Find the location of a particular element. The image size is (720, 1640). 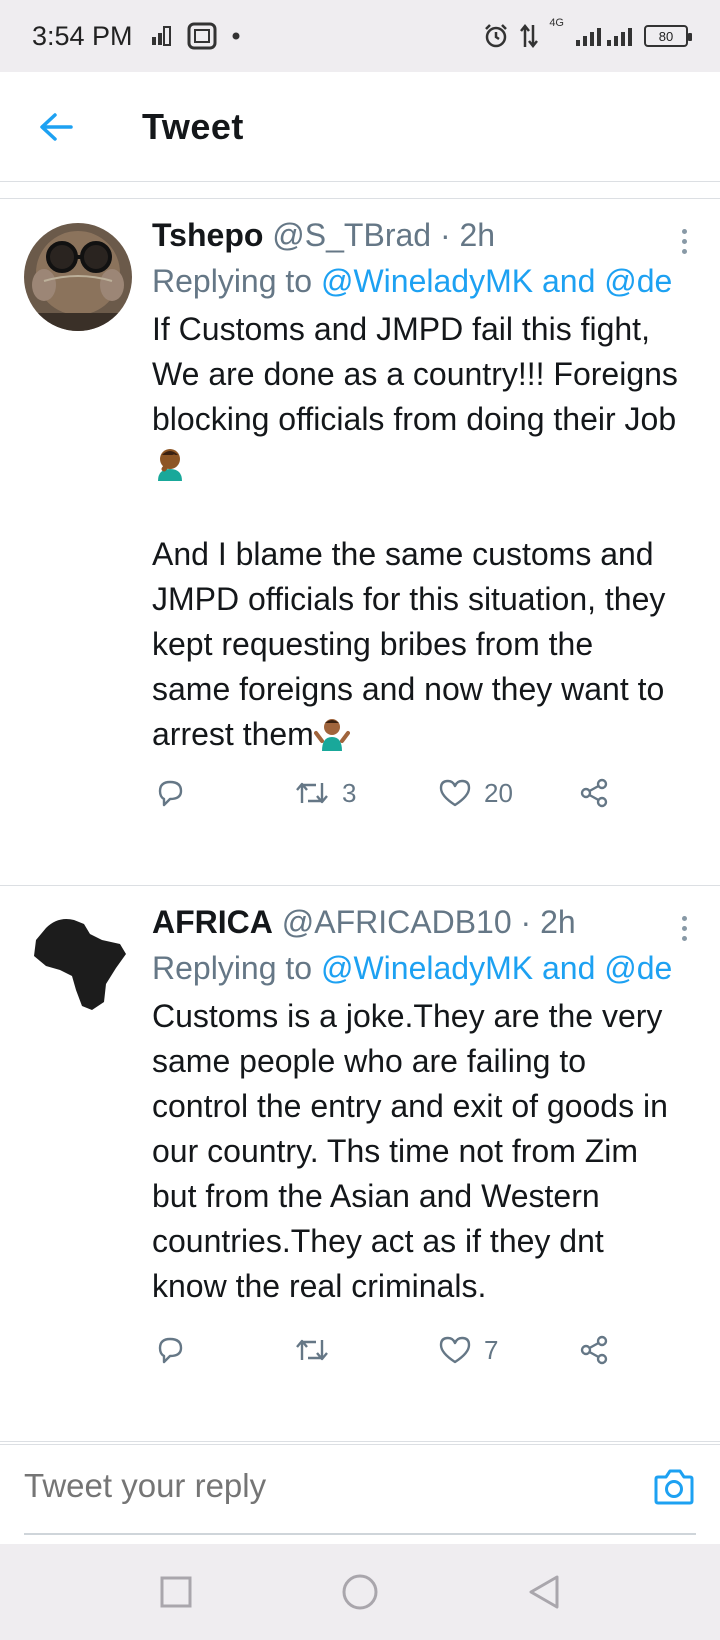

retweet-button is located at coordinates (318, 1350).